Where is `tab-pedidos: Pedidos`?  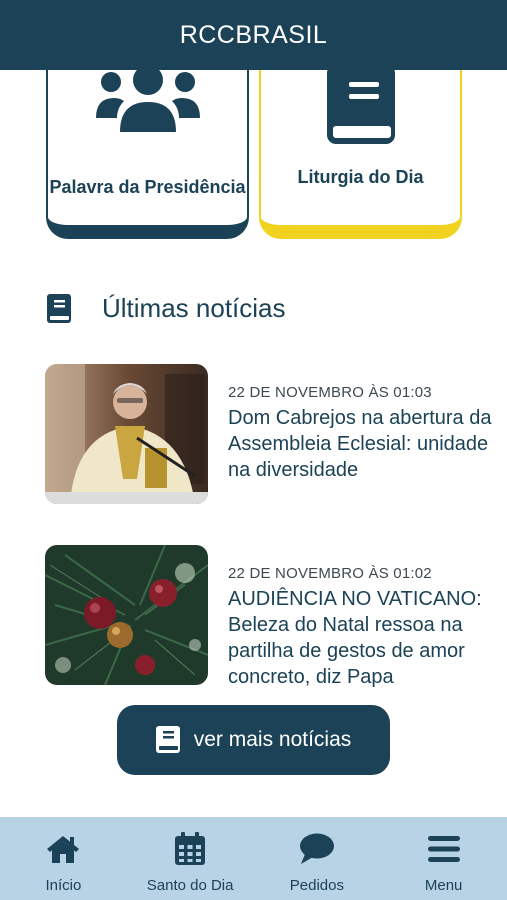
tab-pedidos: Pedidos is located at coordinates (317, 858).